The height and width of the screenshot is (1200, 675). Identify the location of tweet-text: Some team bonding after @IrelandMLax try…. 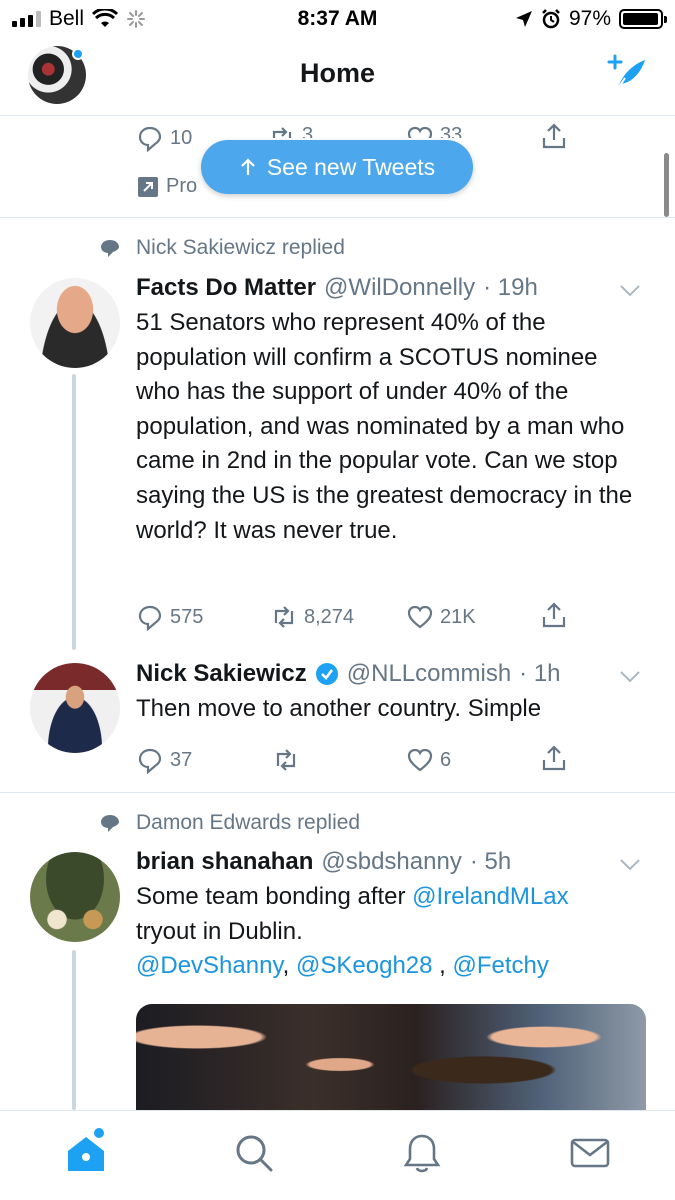
(391, 932).